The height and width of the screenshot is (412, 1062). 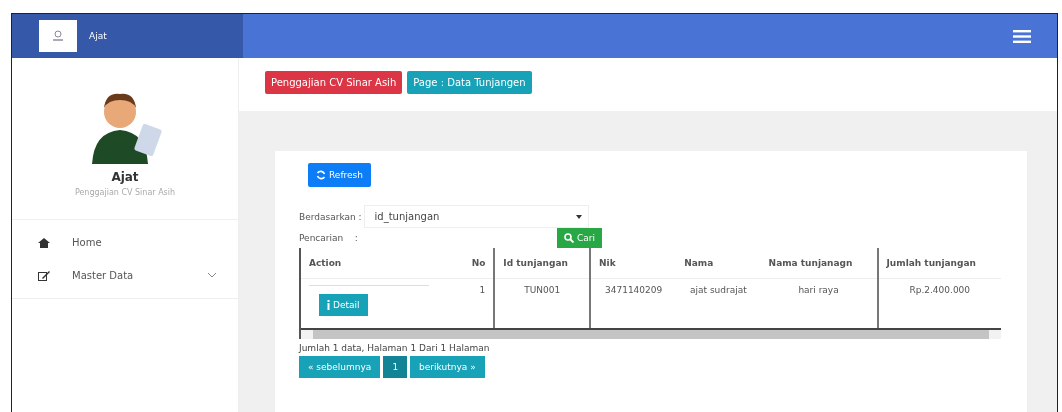 What do you see at coordinates (542, 290) in the screenshot?
I see `table-cell: TUN001` at bounding box center [542, 290].